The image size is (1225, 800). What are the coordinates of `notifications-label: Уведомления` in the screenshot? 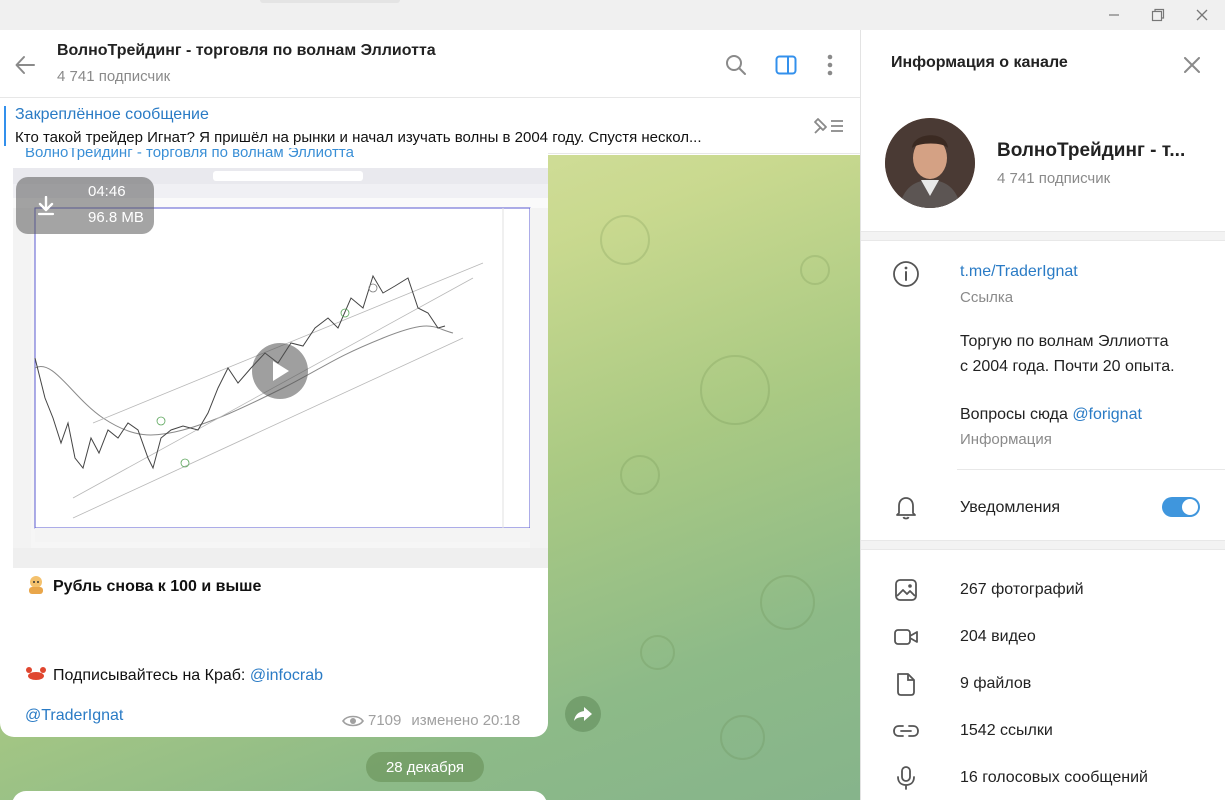 It's located at (1010, 507).